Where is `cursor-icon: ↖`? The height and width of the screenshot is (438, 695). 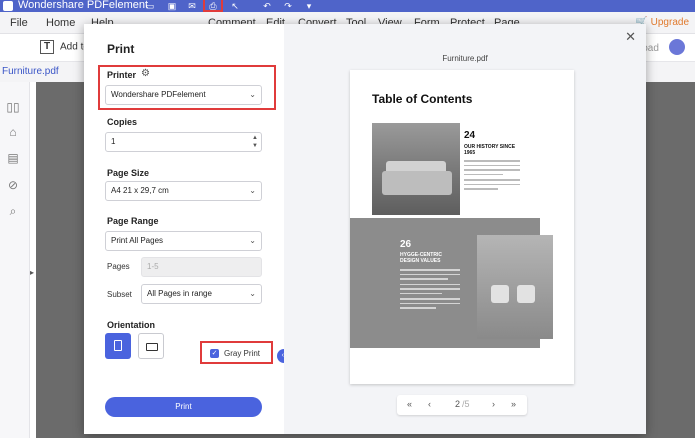 cursor-icon: ↖ is located at coordinates (235, 6).